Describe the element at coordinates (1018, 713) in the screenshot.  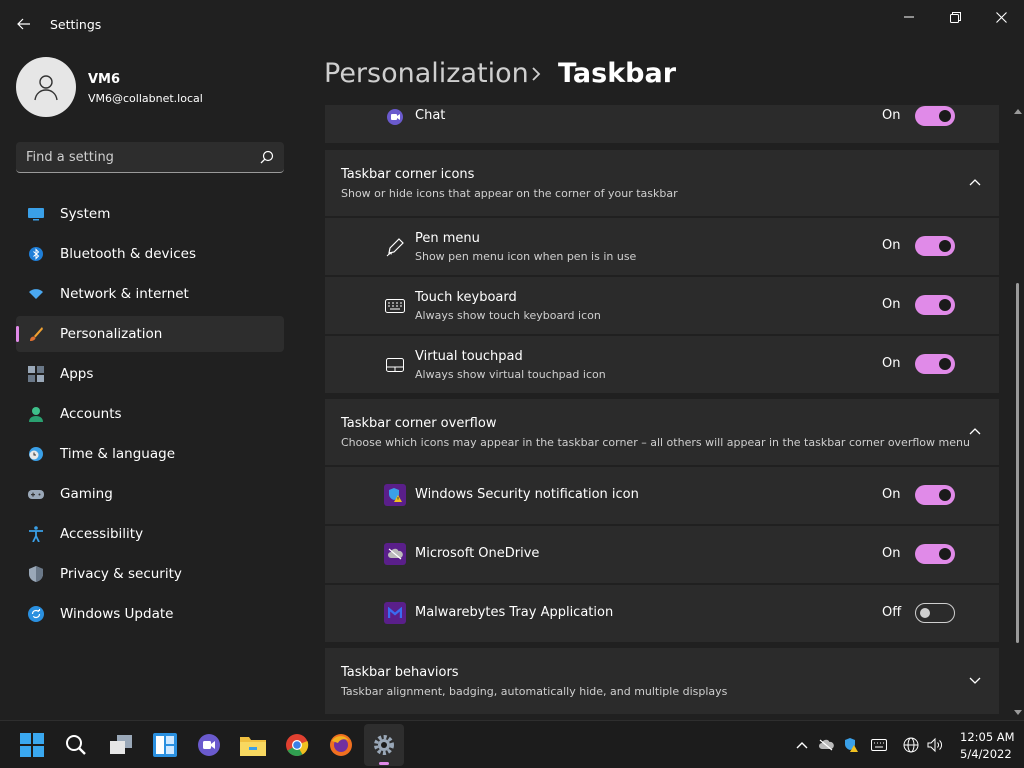
I see `scroll-down-icon` at that location.